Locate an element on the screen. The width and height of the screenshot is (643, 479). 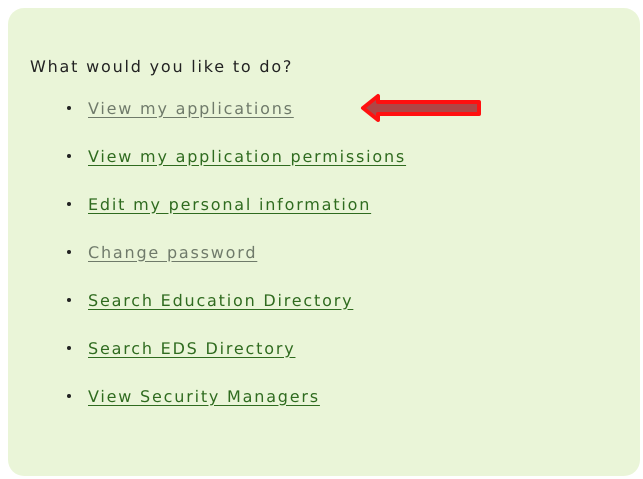
link: View Security Managers is located at coordinates (204, 396).